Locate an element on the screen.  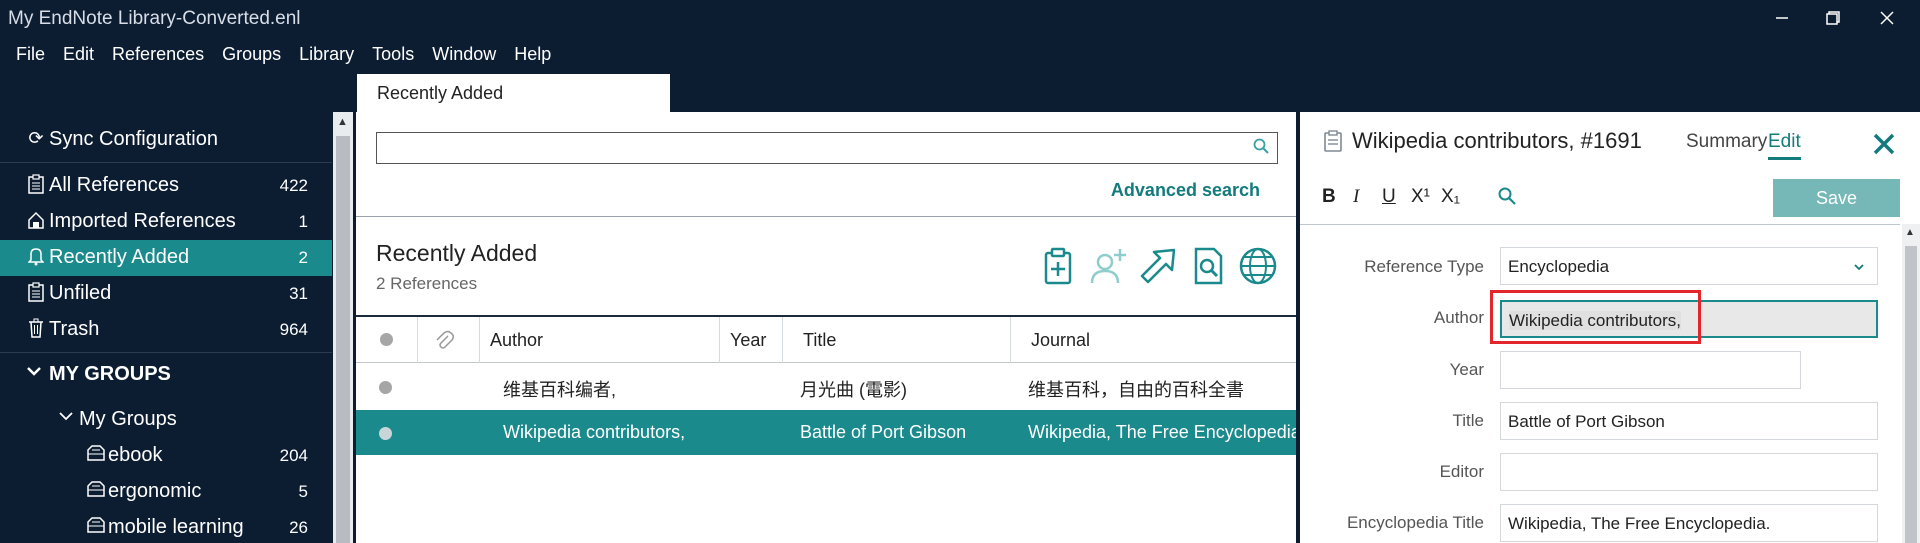
list-toolbar is located at coordinates (1158, 266).